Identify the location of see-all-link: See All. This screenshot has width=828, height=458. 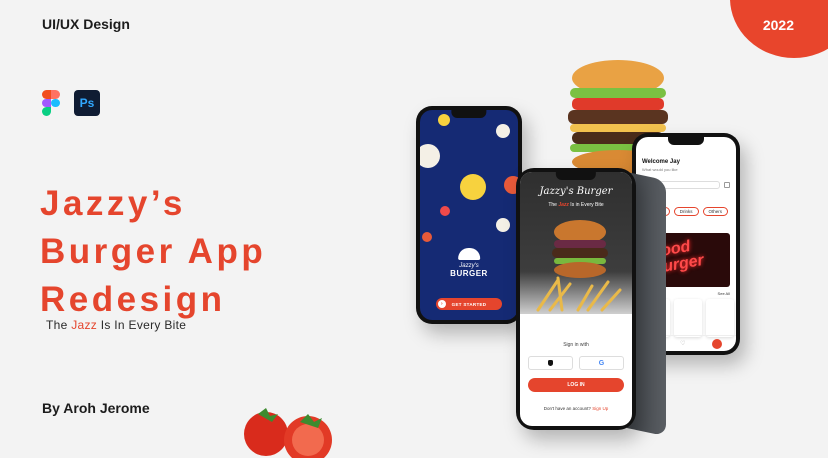
(724, 293).